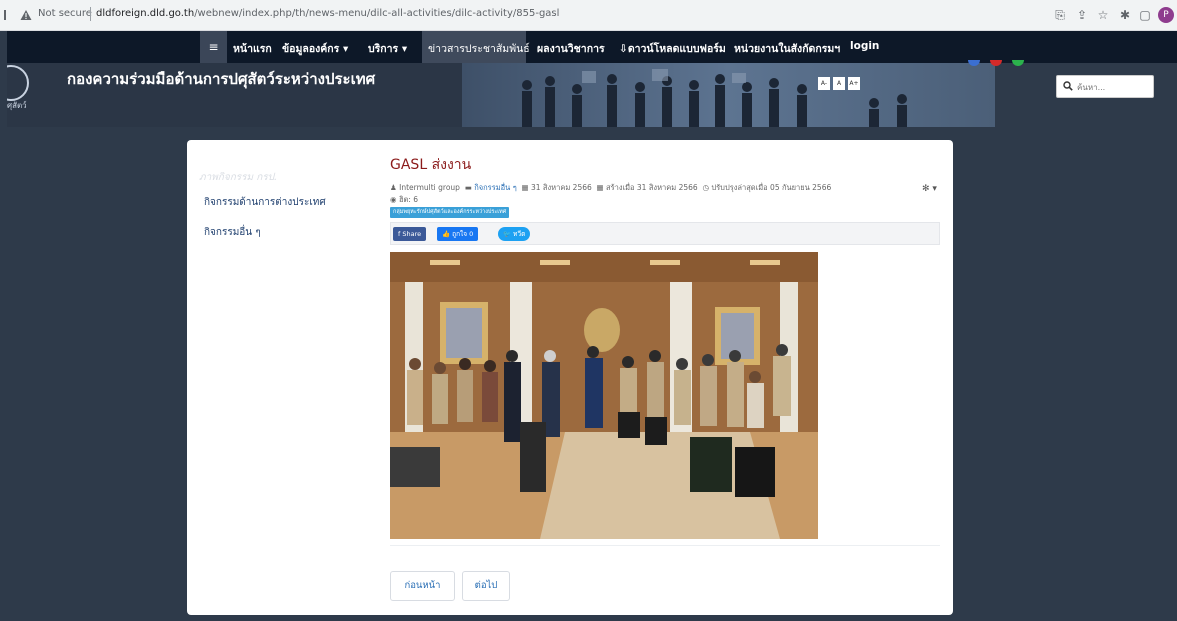 This screenshot has width=1177, height=621. What do you see at coordinates (507, 234) in the screenshot?
I see `twitter-icon: 🐦` at bounding box center [507, 234].